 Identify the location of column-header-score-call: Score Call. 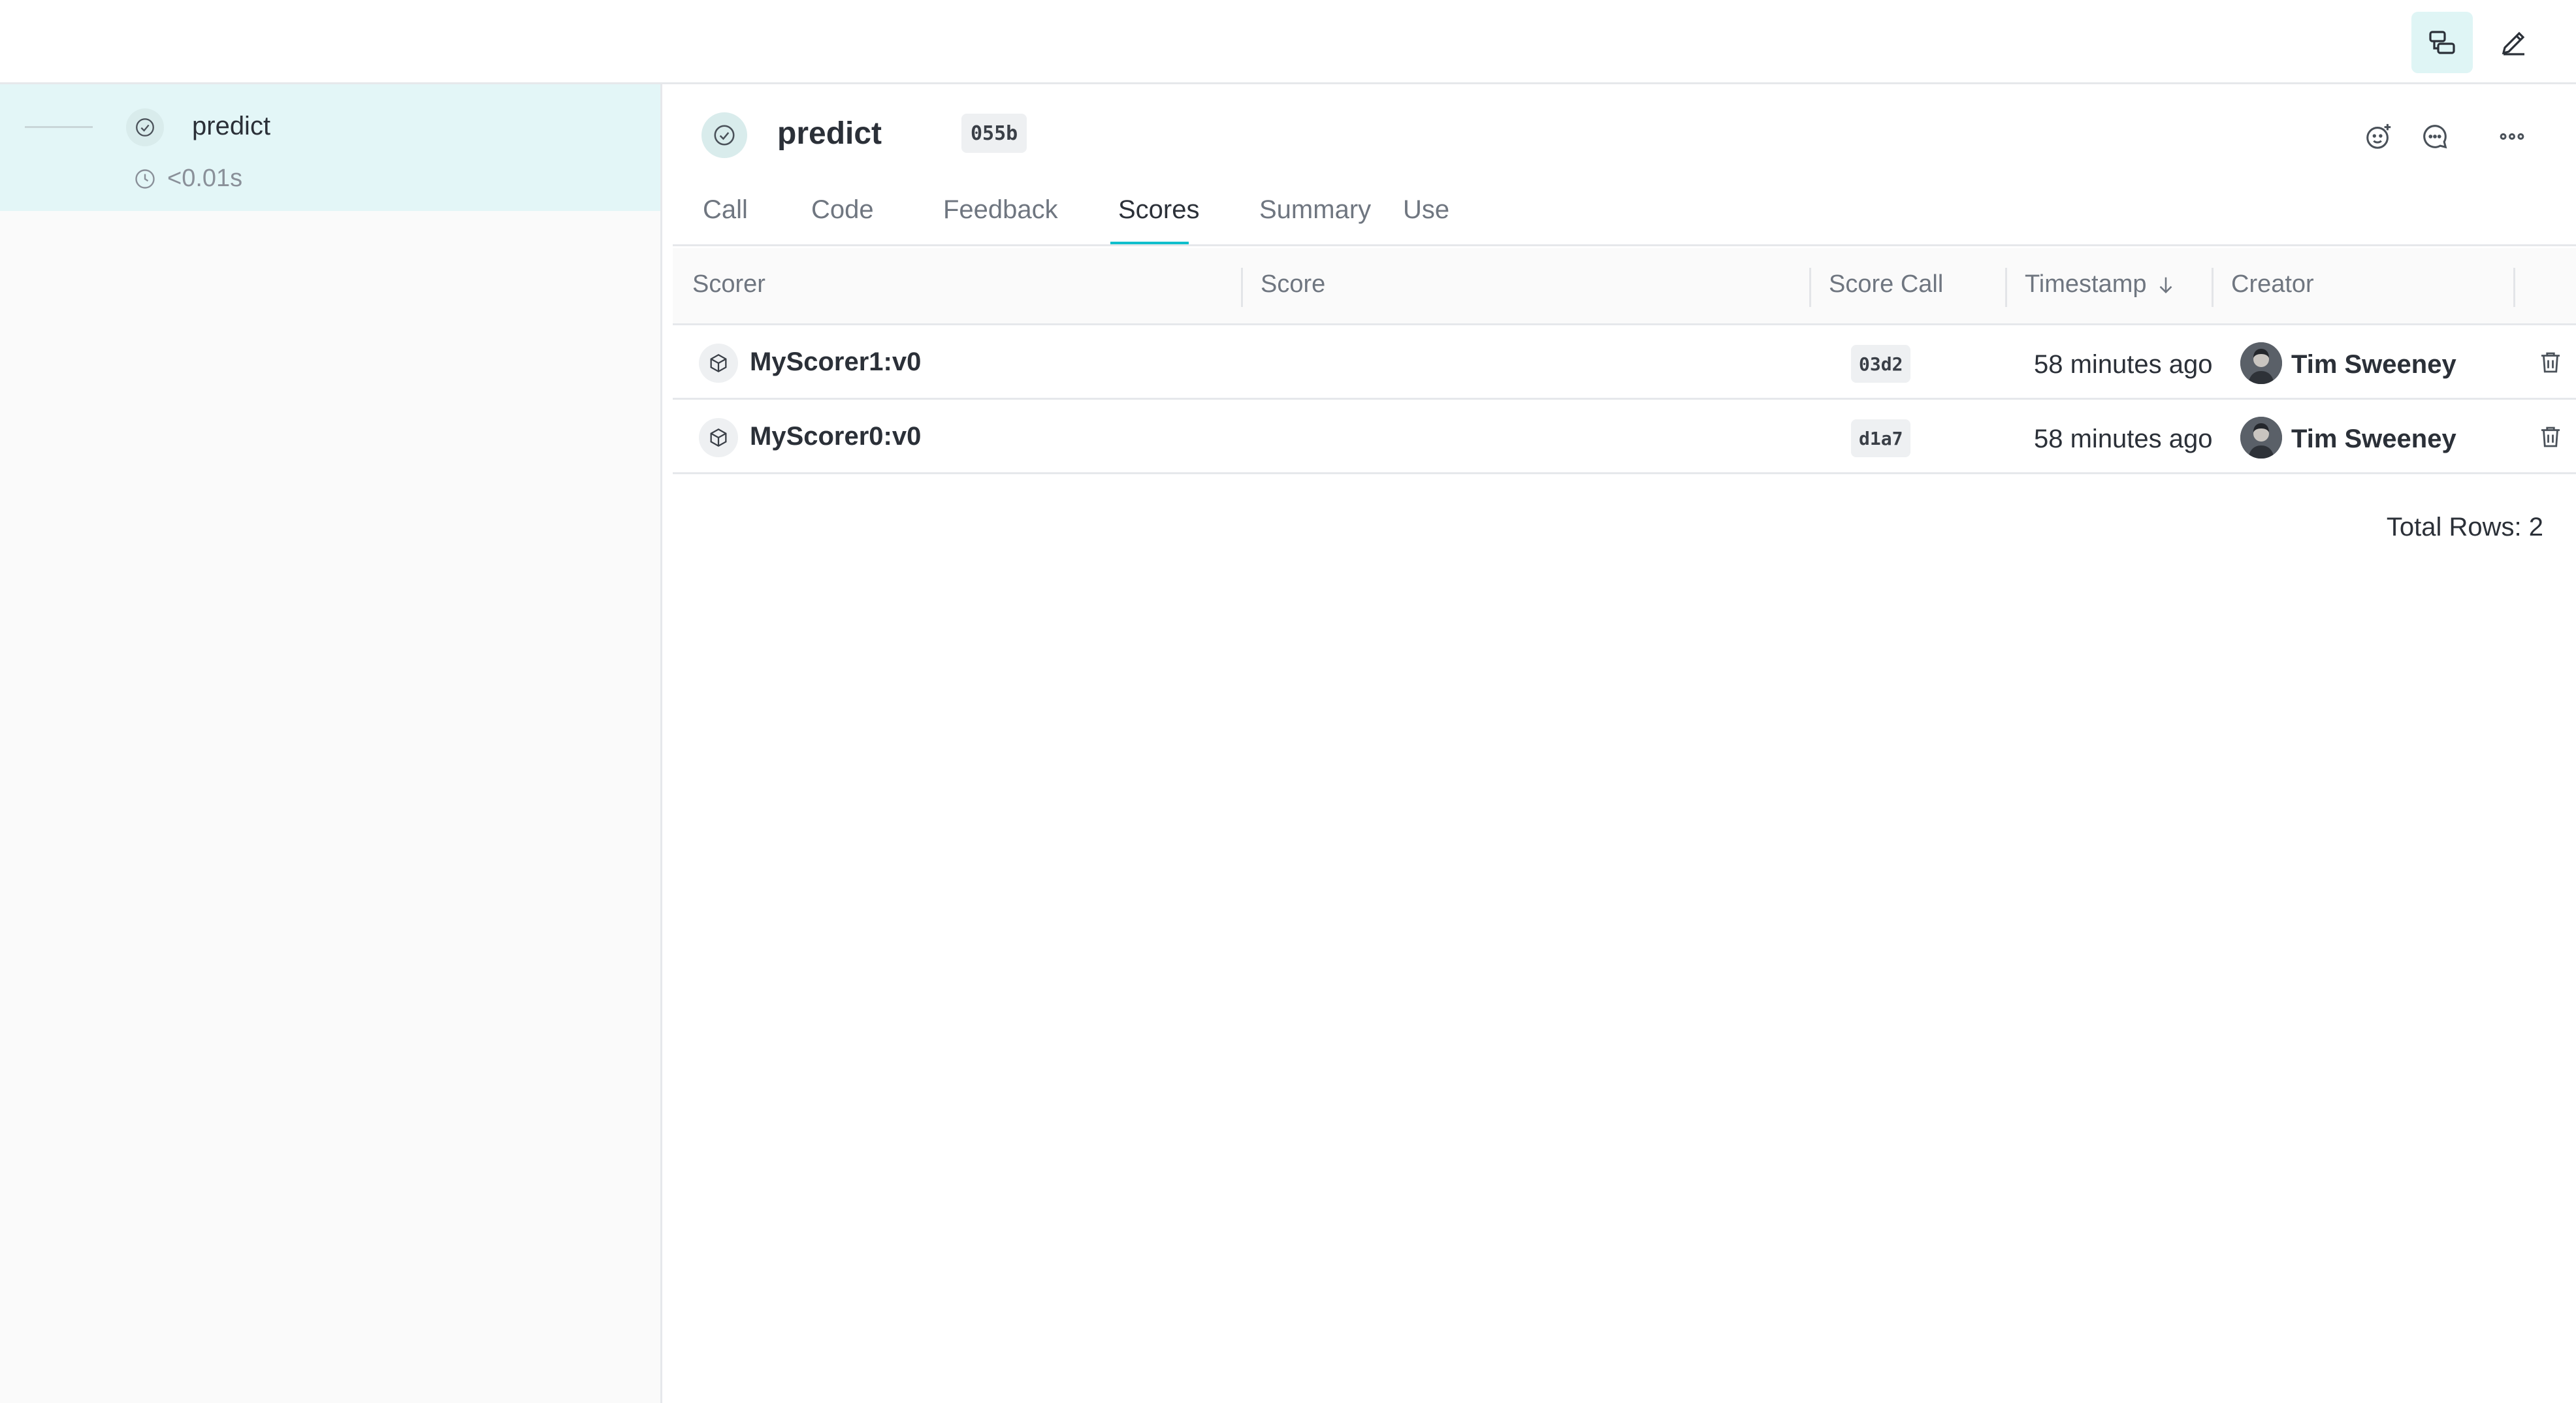
(1886, 284).